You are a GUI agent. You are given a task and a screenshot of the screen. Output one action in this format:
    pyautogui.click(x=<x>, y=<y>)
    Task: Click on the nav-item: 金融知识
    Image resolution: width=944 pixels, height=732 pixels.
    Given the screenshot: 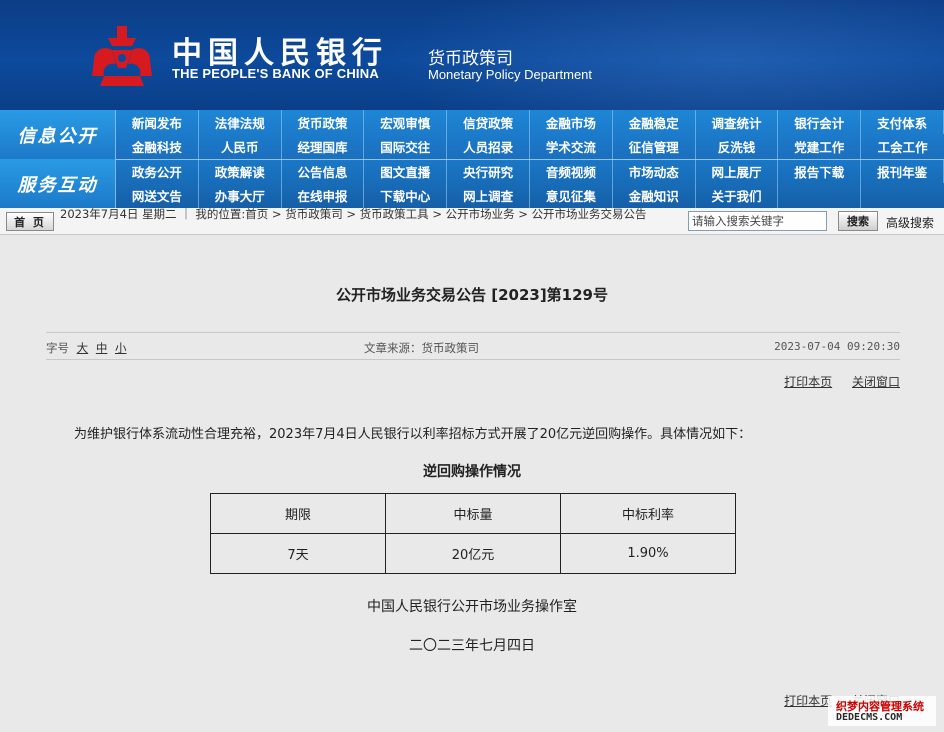 What is the action you would take?
    pyautogui.click(x=654, y=195)
    